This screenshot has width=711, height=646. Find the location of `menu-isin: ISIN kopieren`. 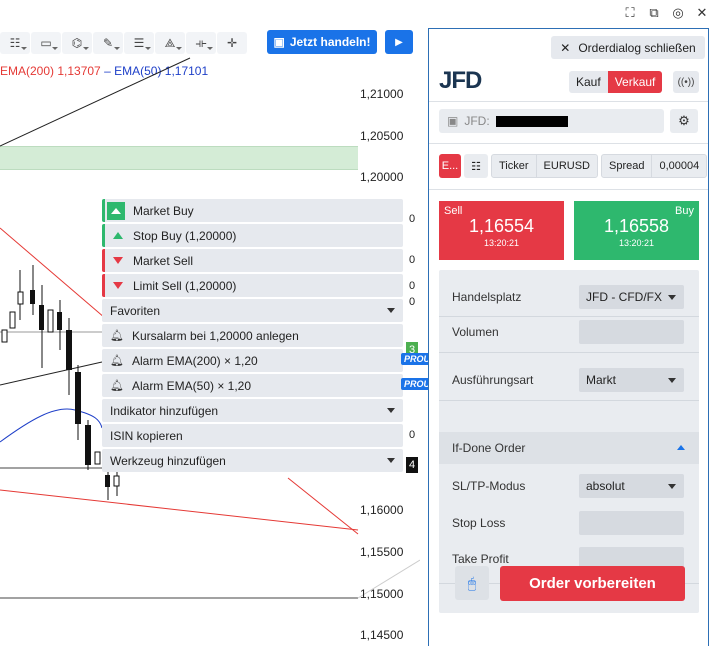

menu-isin: ISIN kopieren is located at coordinates (252, 435).